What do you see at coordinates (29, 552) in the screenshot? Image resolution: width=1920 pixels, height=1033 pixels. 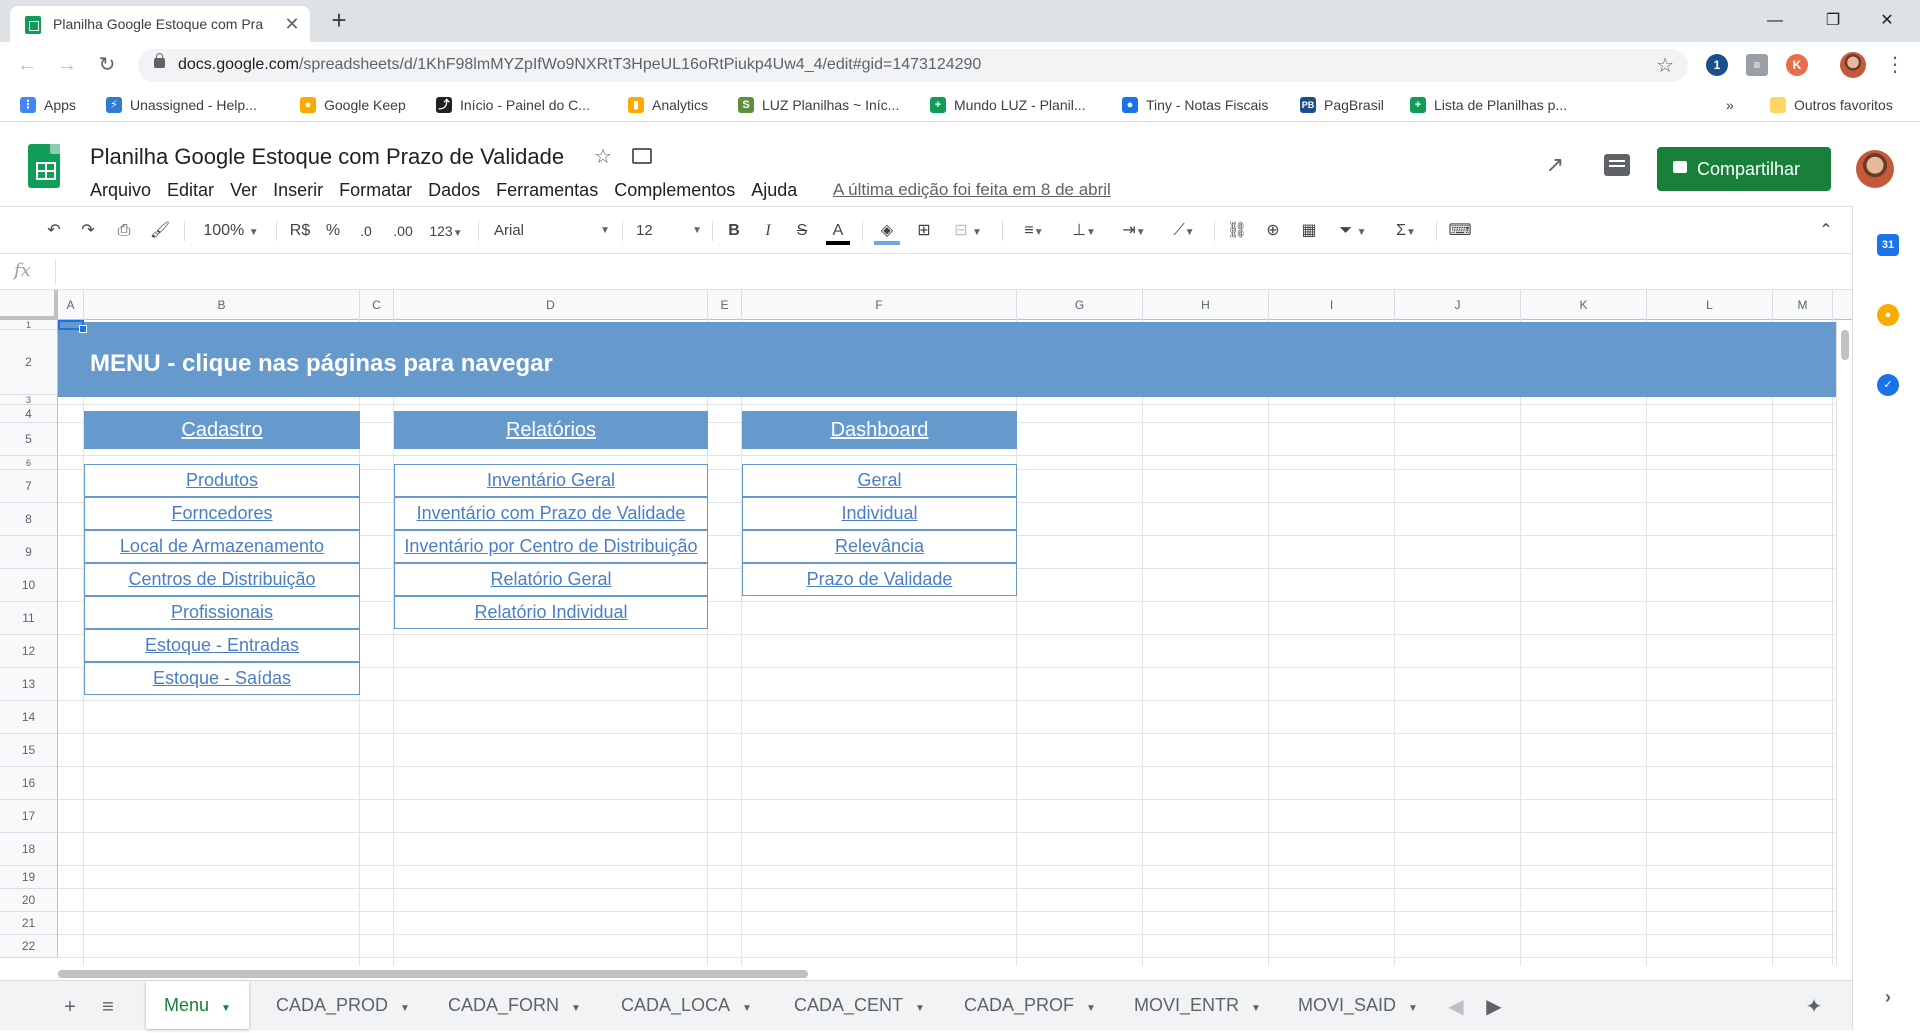 I see `row-header-9: 9` at bounding box center [29, 552].